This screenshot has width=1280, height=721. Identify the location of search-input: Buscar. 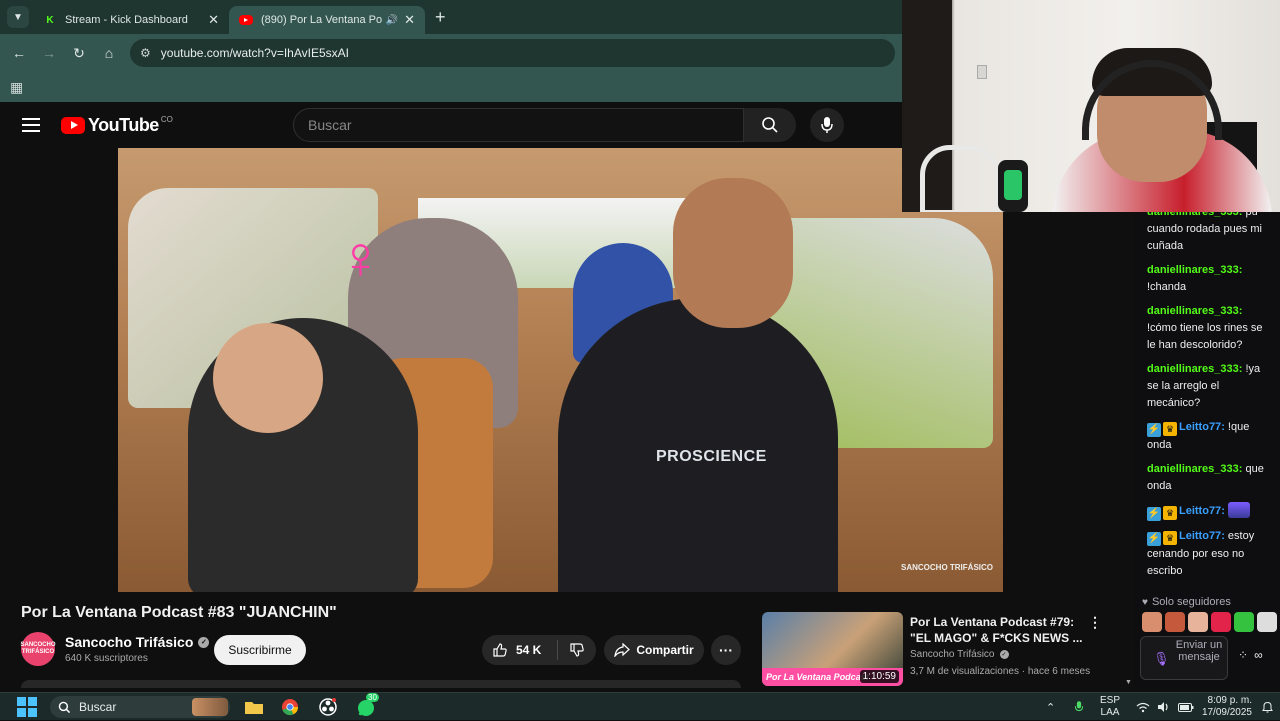
(518, 125).